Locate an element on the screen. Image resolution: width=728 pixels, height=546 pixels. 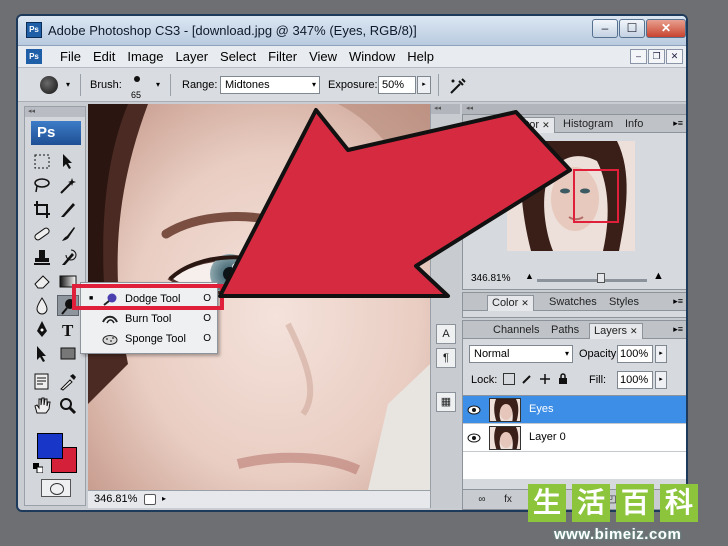
foreground-color-swatch is located at coordinates (50, 446).